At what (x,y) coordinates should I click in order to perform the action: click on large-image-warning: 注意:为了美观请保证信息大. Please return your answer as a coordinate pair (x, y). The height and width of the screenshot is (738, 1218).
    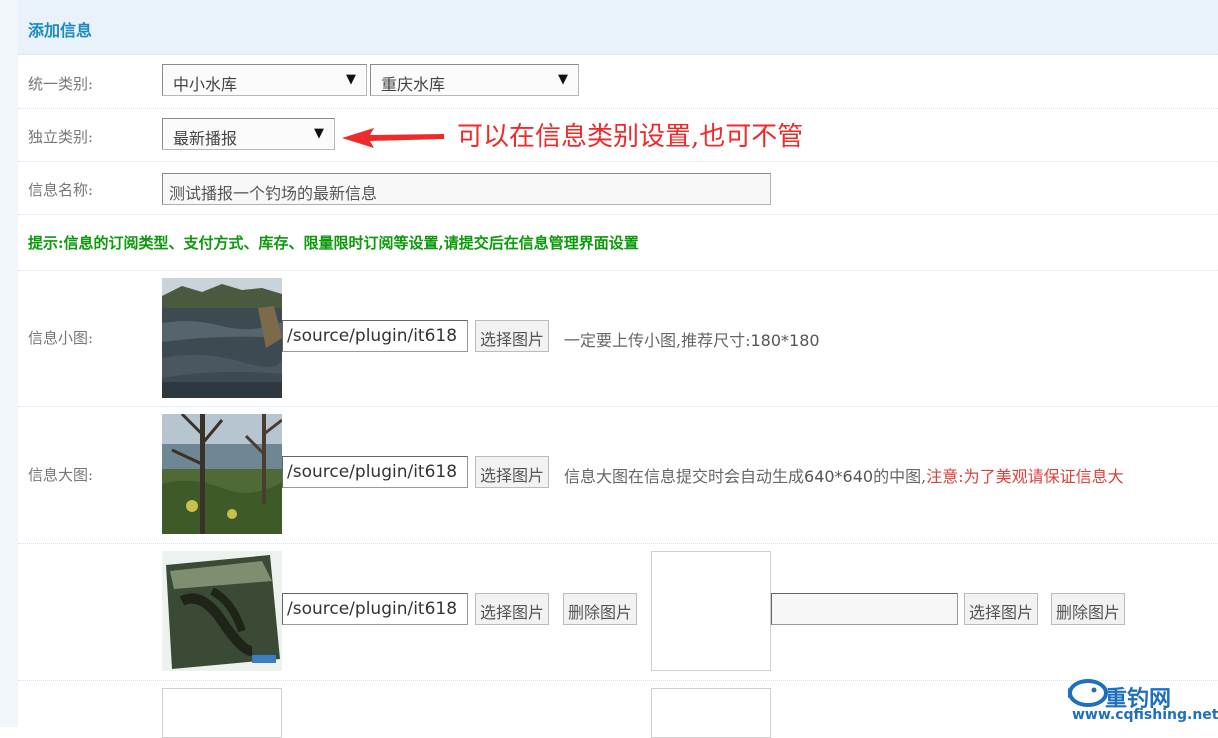
    Looking at the image, I should click on (1025, 476).